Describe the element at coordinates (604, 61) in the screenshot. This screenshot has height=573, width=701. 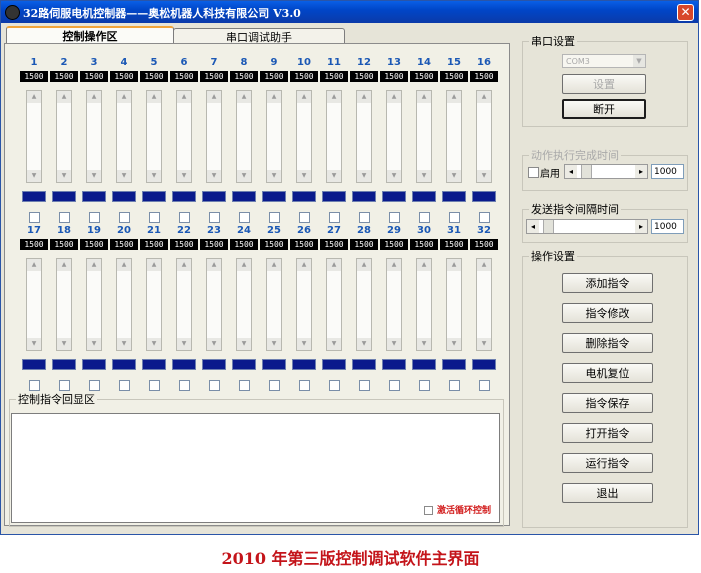
I see `port-select: COM3 ▼` at that location.